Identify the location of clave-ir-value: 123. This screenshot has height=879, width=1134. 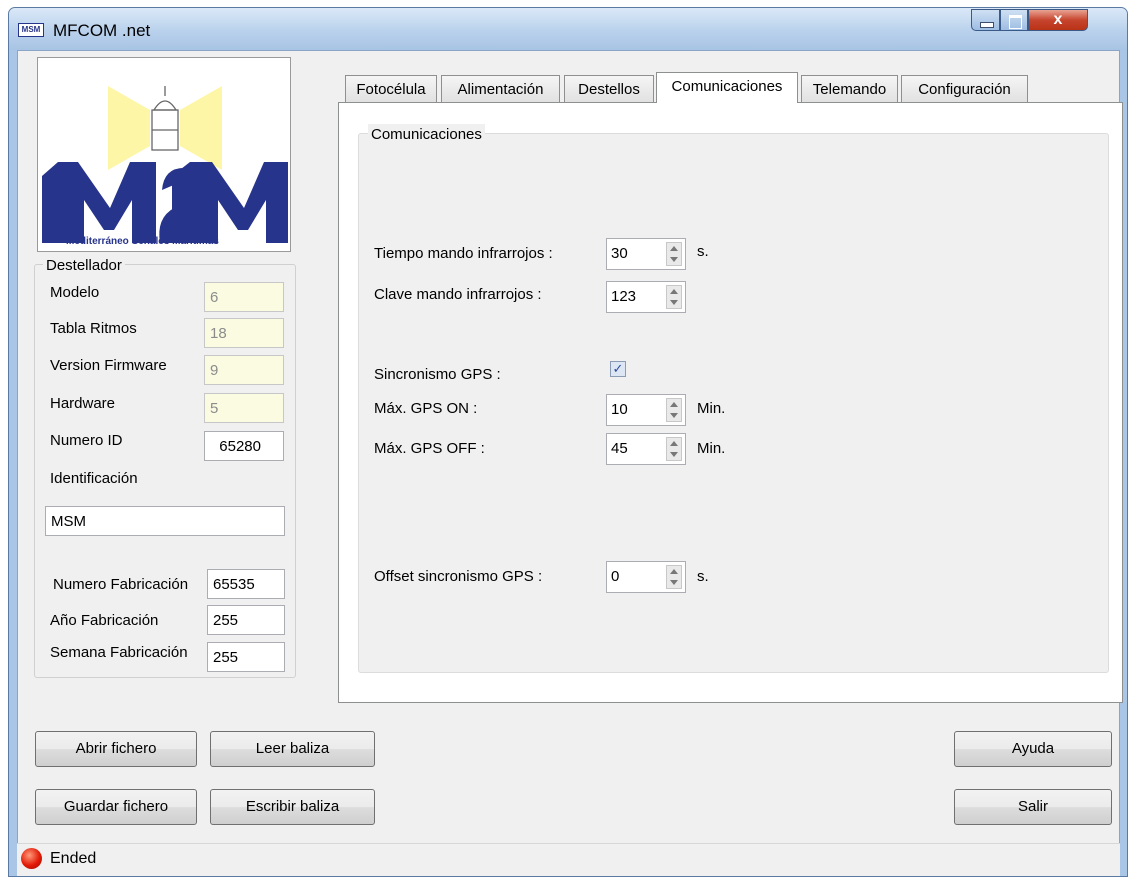
(624, 296).